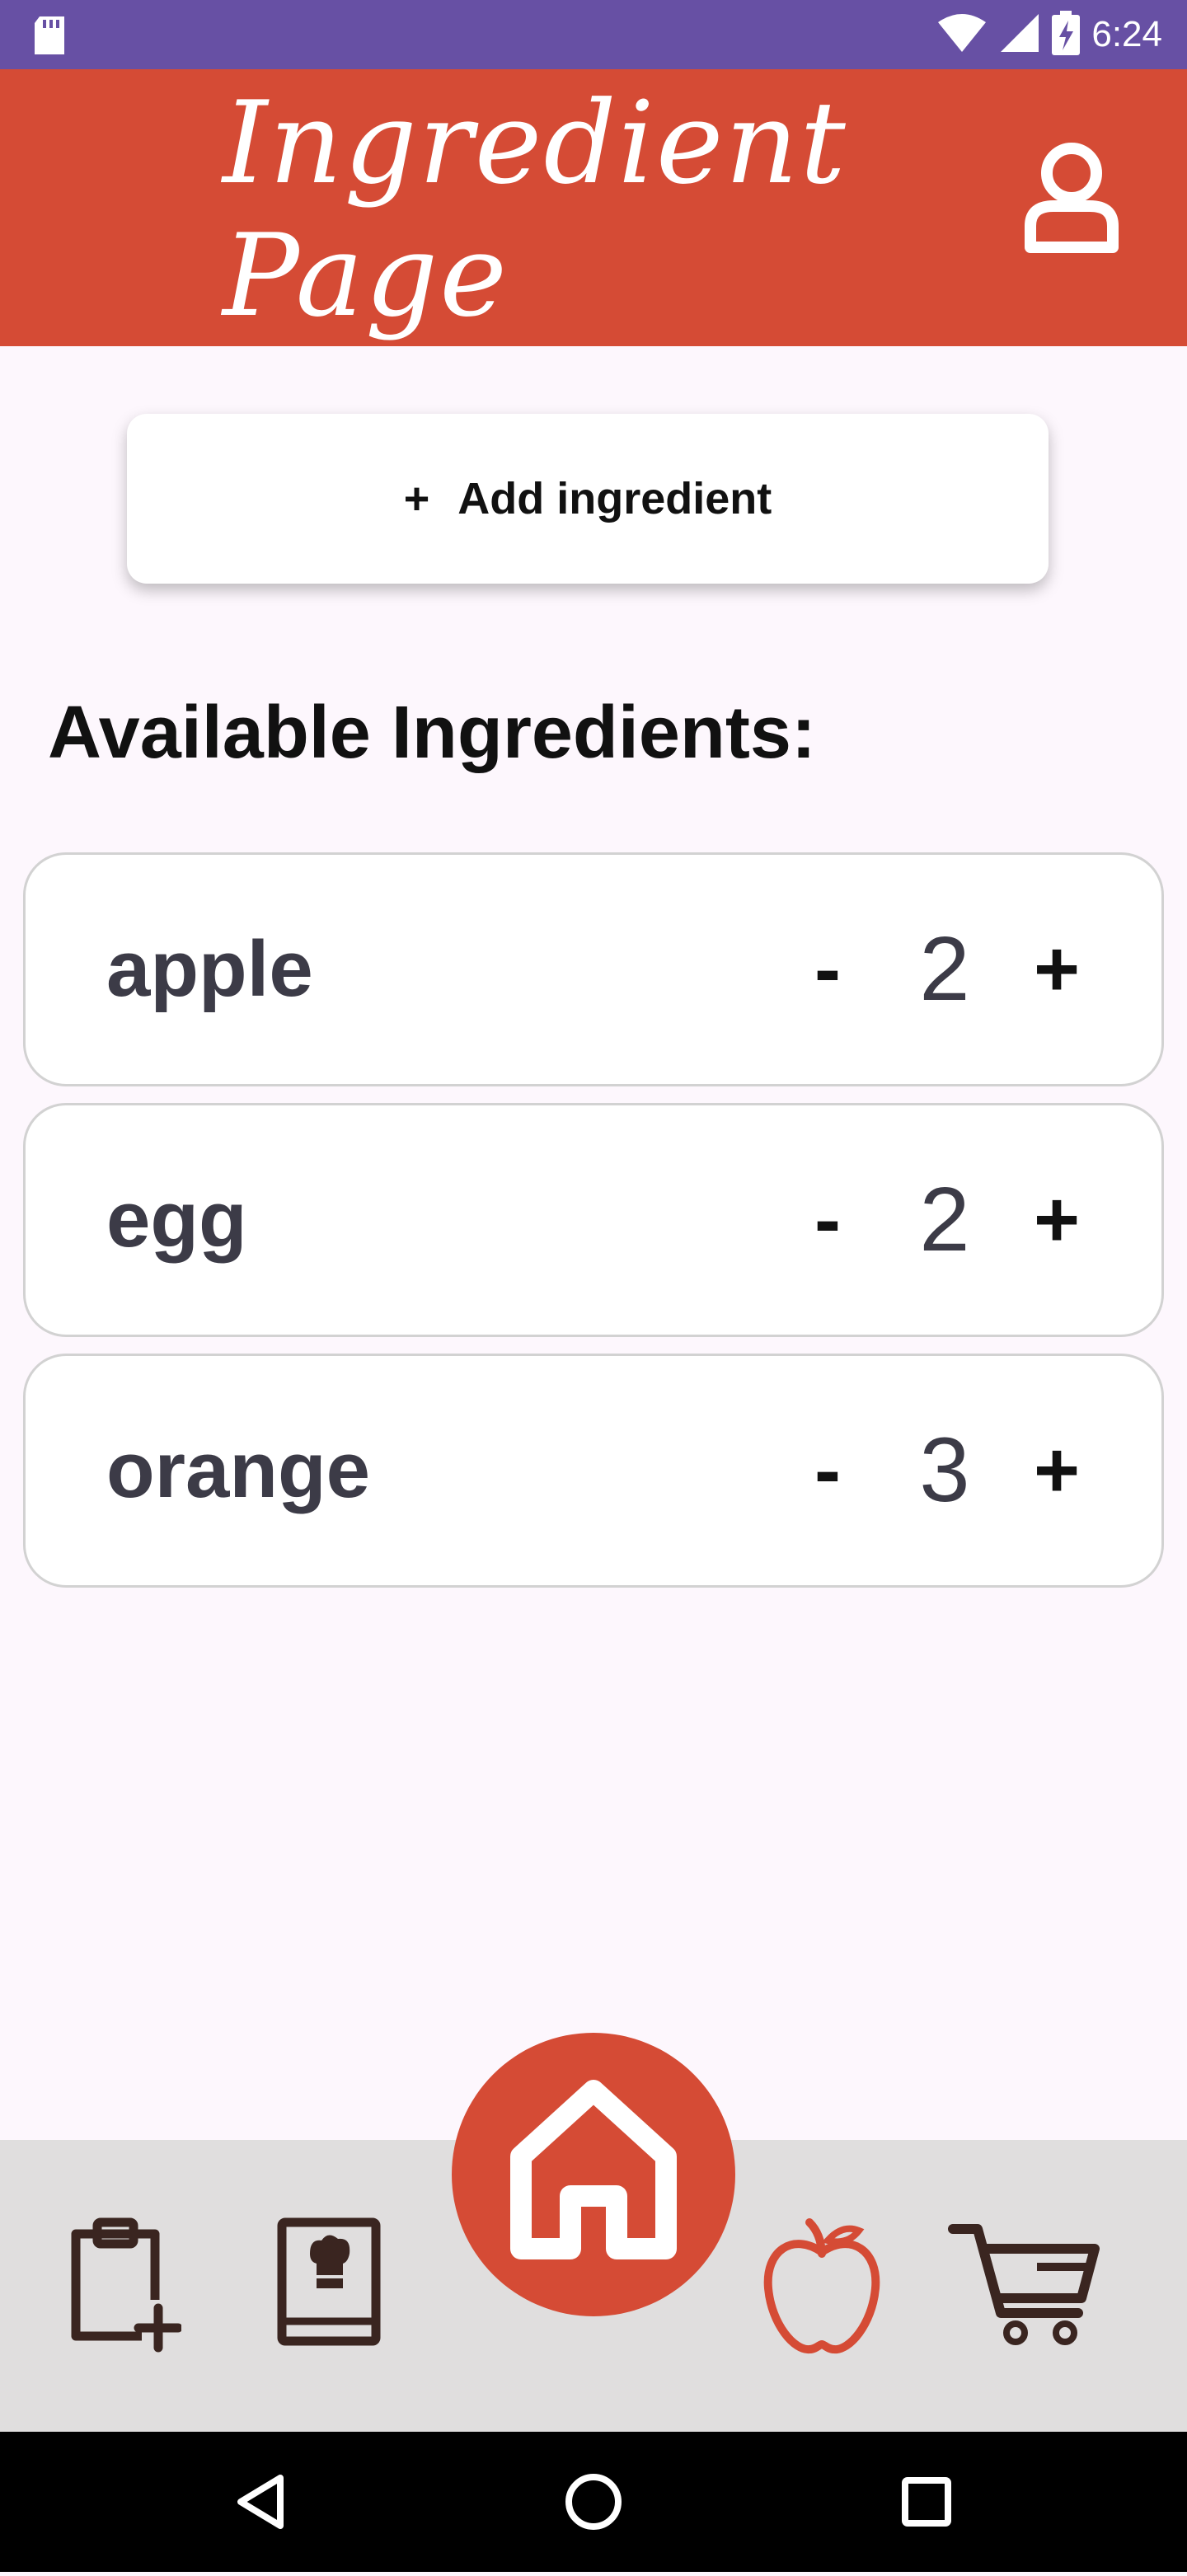 This screenshot has width=1187, height=2576. Describe the element at coordinates (49, 38) in the screenshot. I see `sd-card-icon` at that location.